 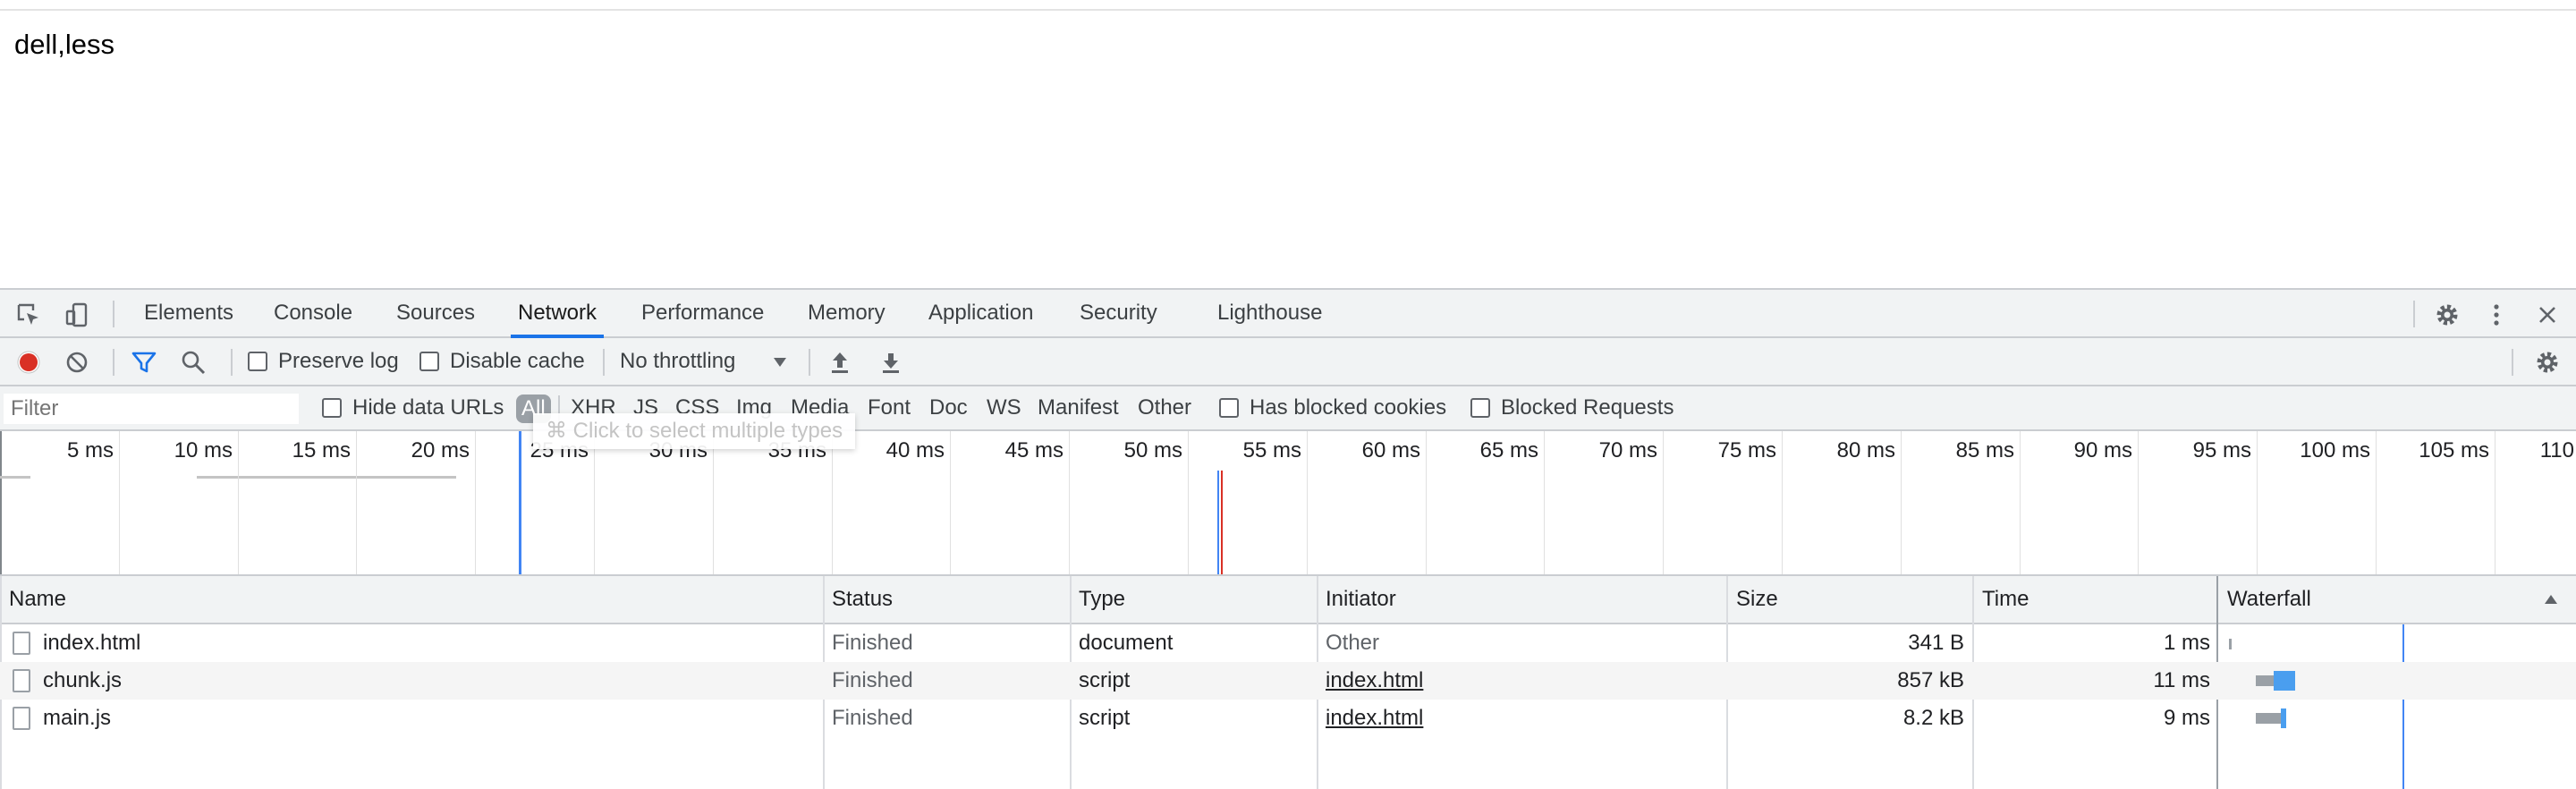 What do you see at coordinates (2447, 315) in the screenshot?
I see `settings-gear-icon` at bounding box center [2447, 315].